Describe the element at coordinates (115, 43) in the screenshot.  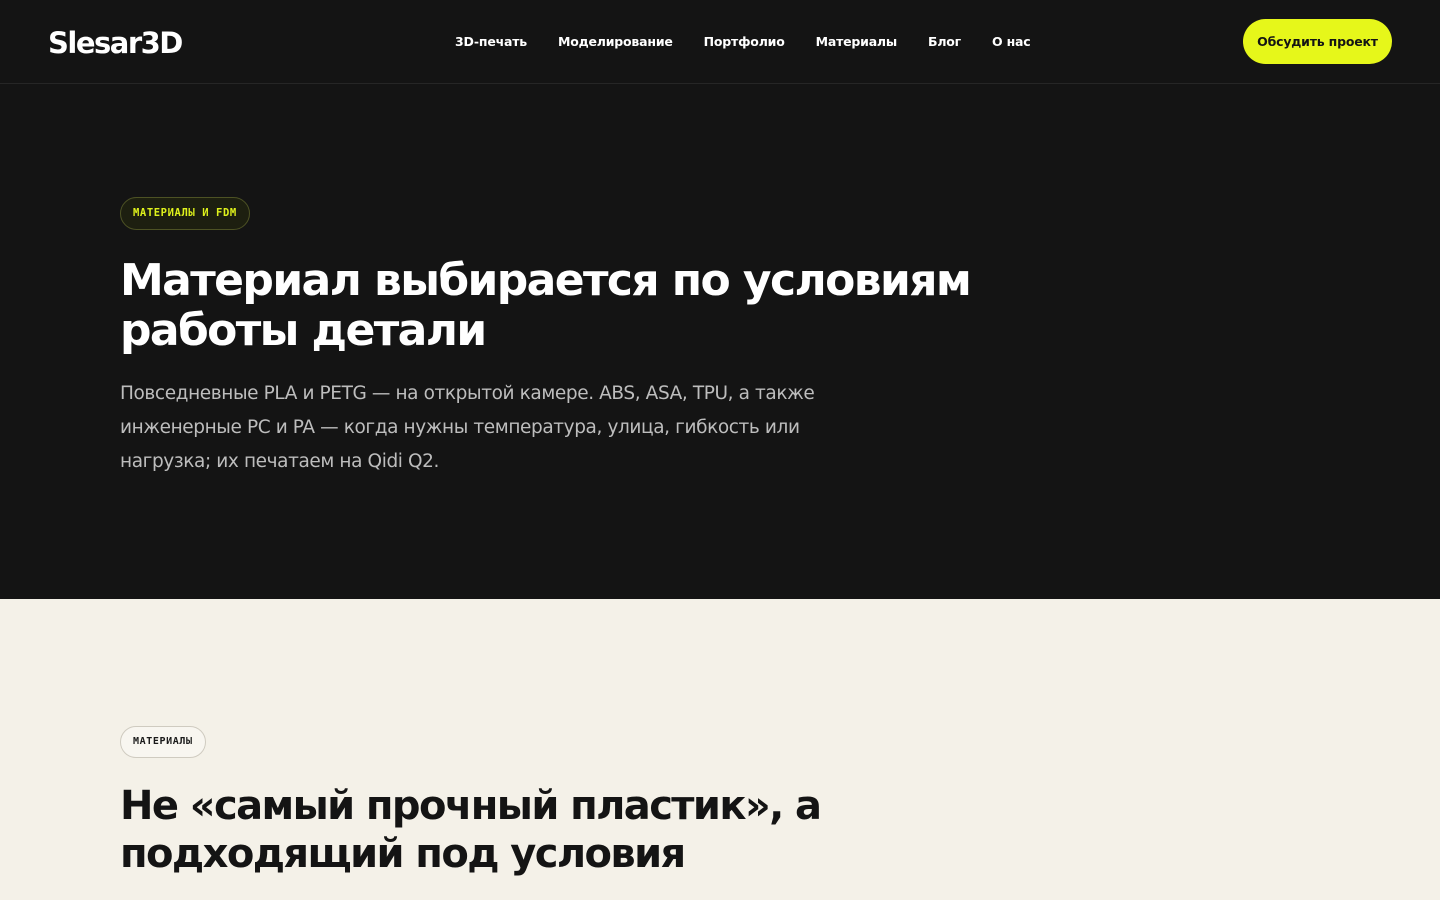
I see `site-logo: Slesar3D` at that location.